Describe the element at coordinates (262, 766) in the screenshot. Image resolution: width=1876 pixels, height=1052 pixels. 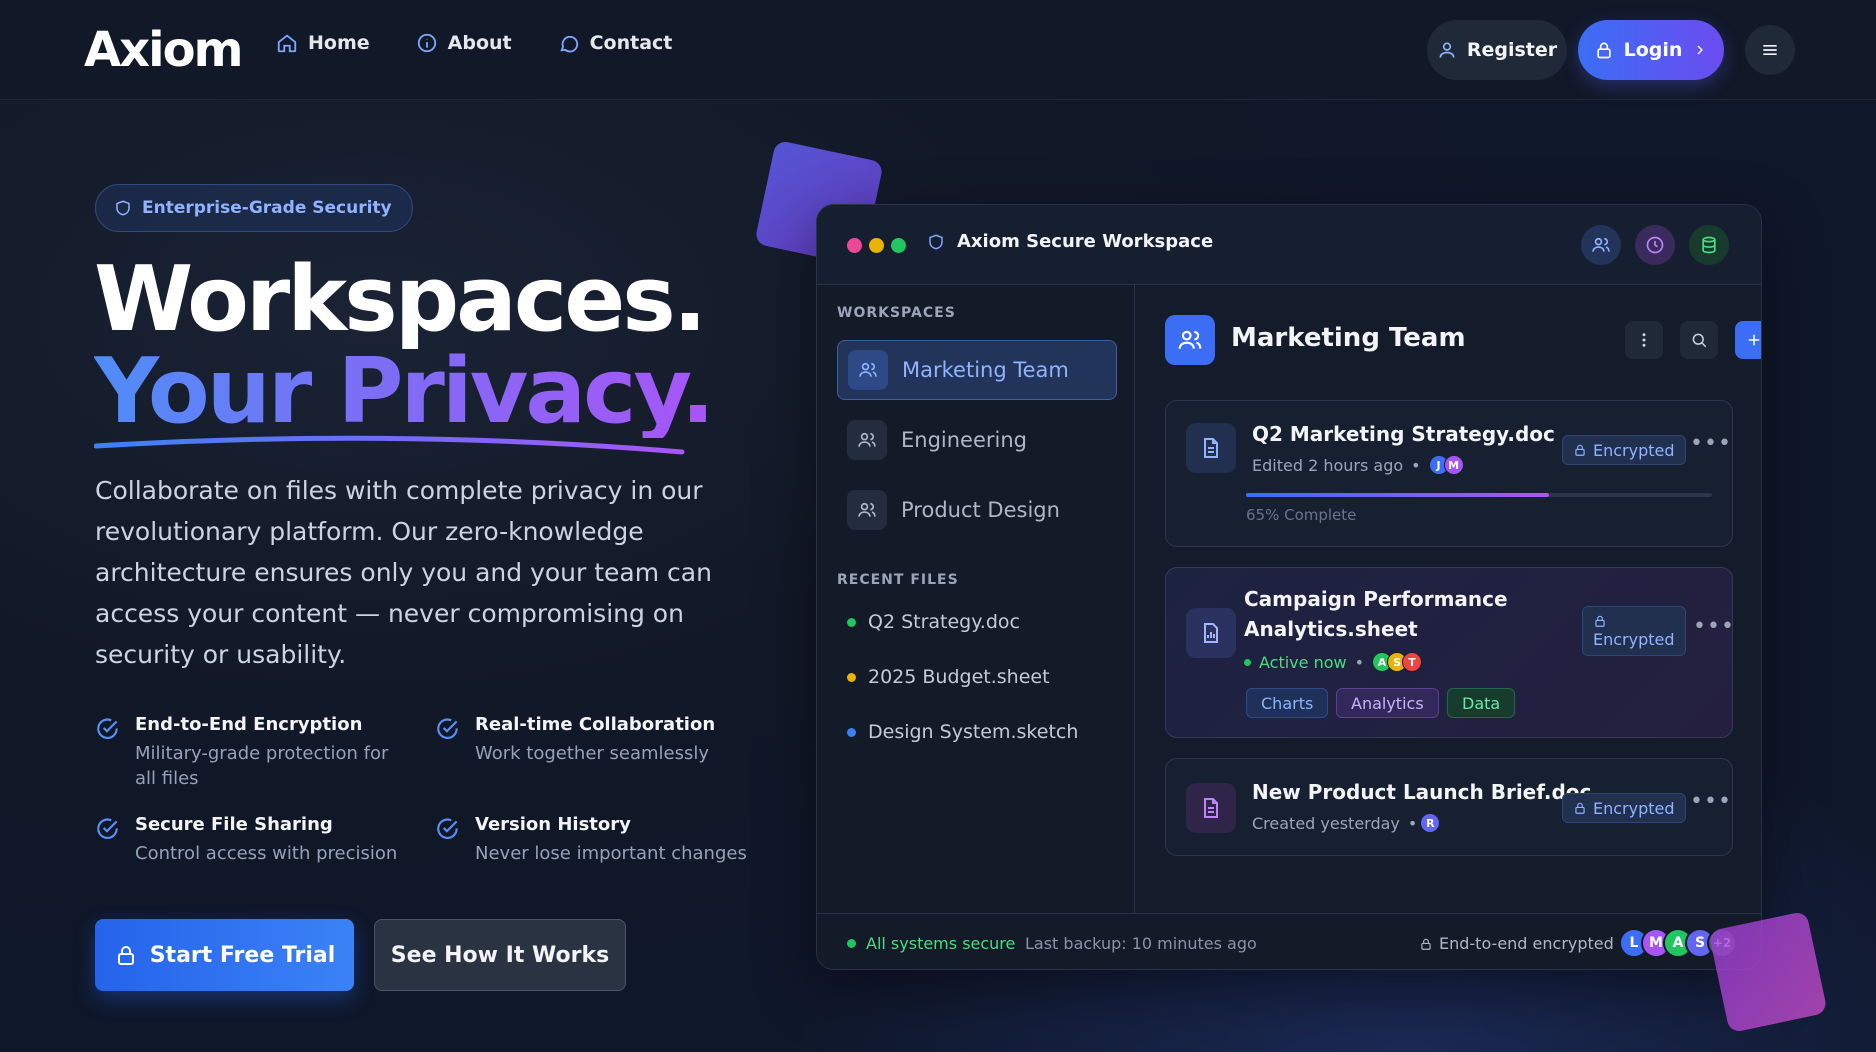
I see `feature-desc: Military-grade protection for all files` at that location.